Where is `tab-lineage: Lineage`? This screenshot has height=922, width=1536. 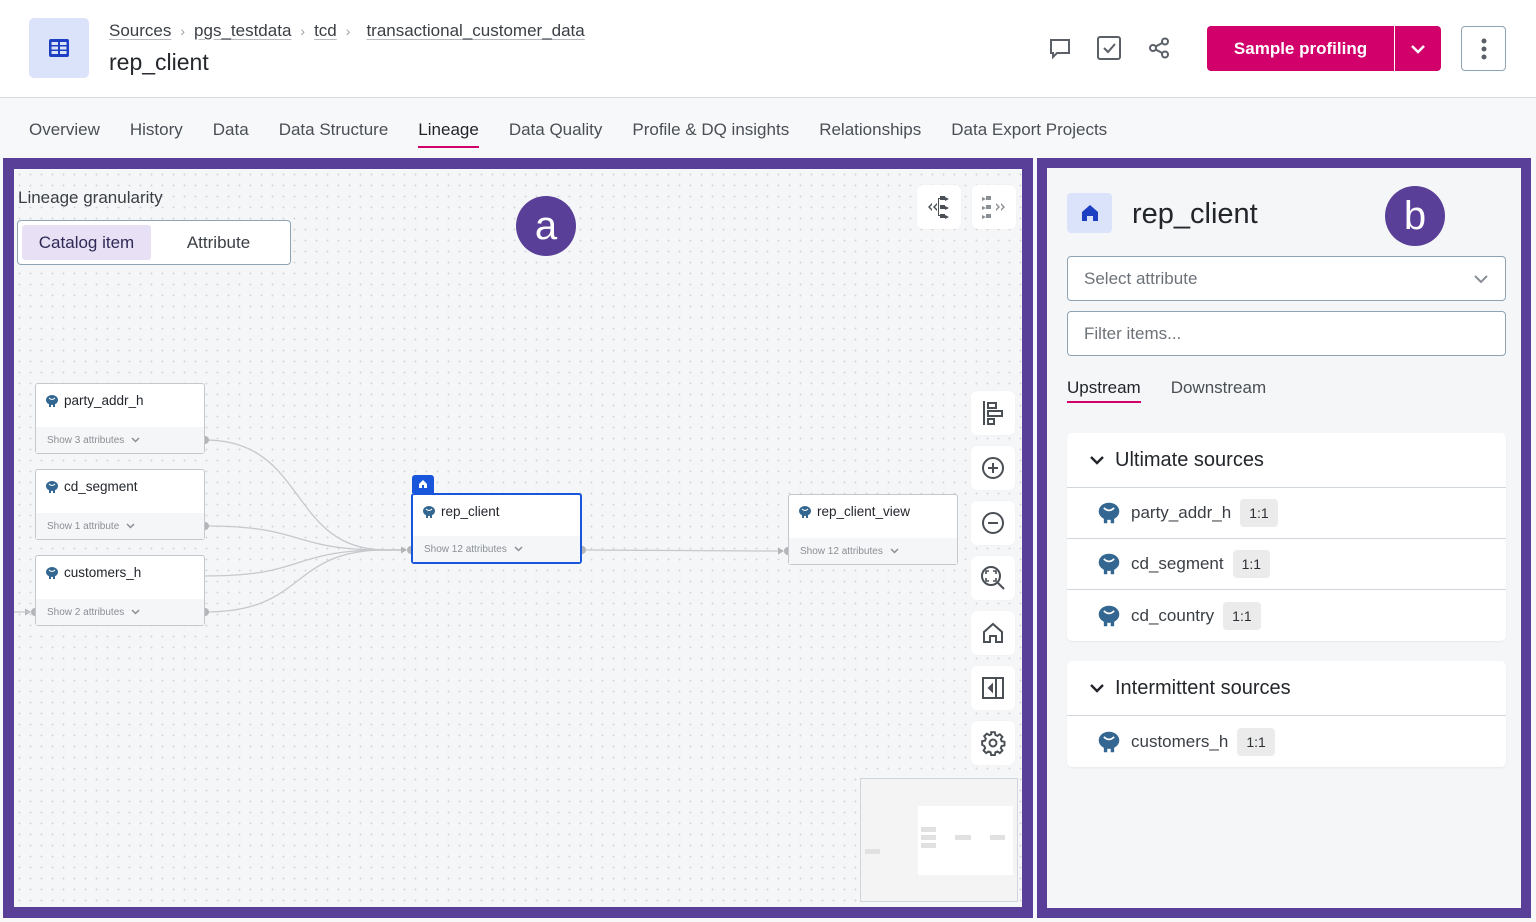 tab-lineage: Lineage is located at coordinates (448, 134).